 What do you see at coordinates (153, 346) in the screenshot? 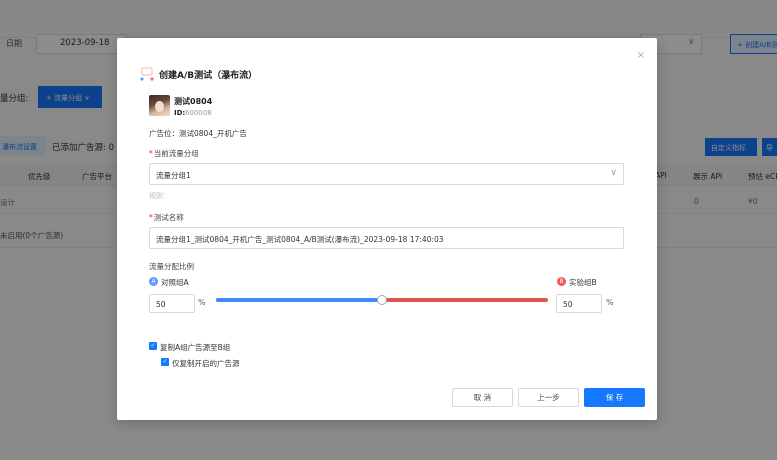
I see `copy-a-to-b-checkbox: ✓` at bounding box center [153, 346].